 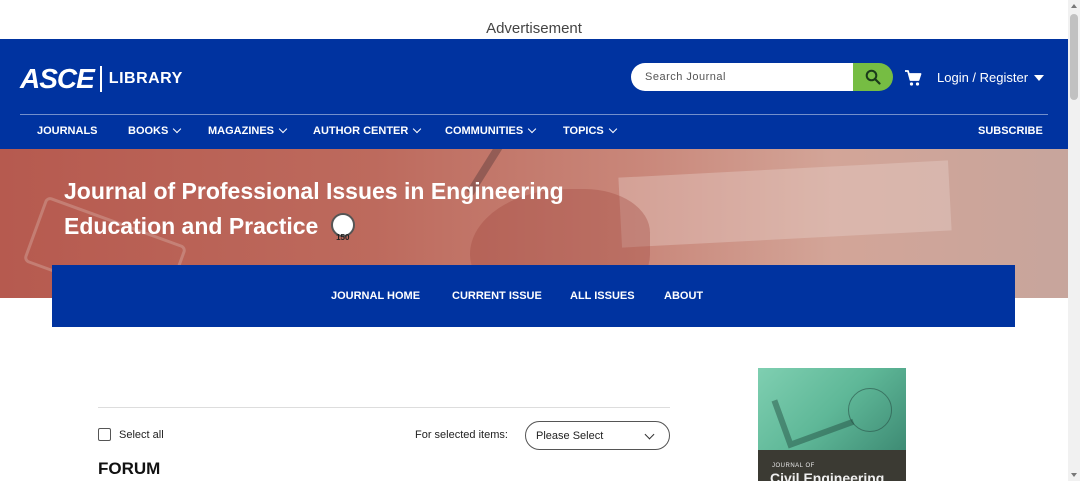 What do you see at coordinates (241, 131) in the screenshot?
I see `nav-item-label: MAGAZINES` at bounding box center [241, 131].